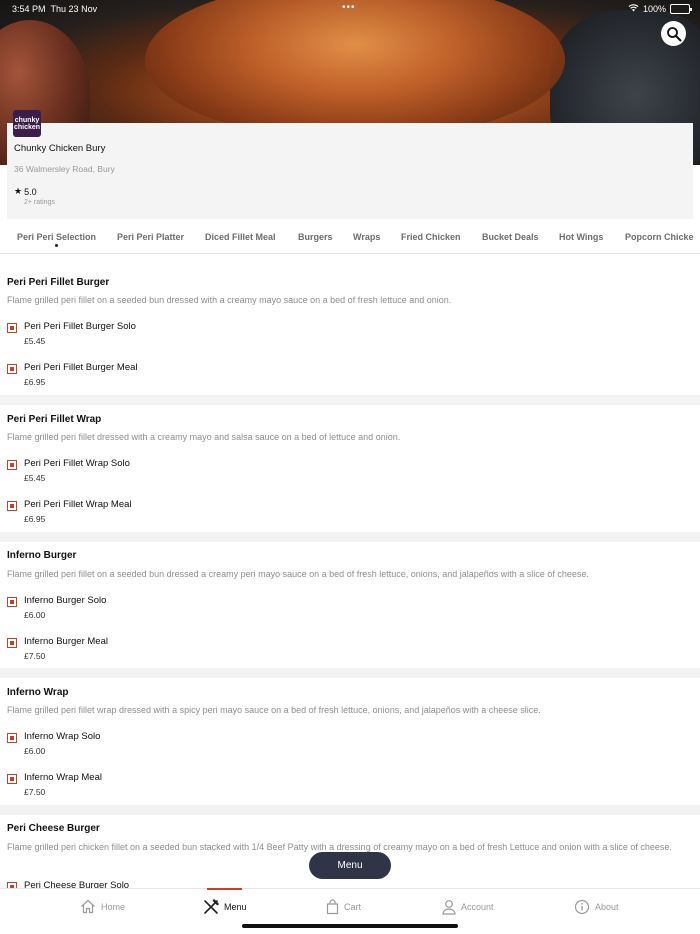  Describe the element at coordinates (332, 907) in the screenshot. I see `cart-icon` at that location.